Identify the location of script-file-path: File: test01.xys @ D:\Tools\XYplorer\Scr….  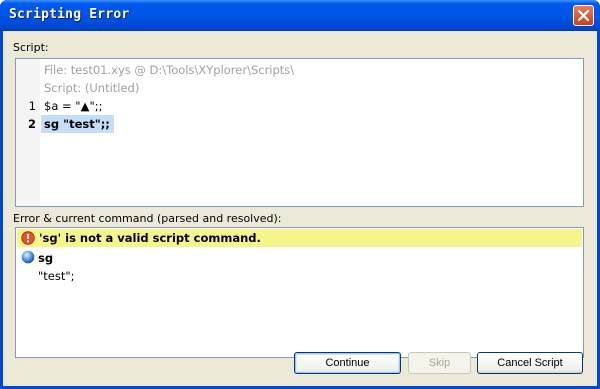
(169, 70).